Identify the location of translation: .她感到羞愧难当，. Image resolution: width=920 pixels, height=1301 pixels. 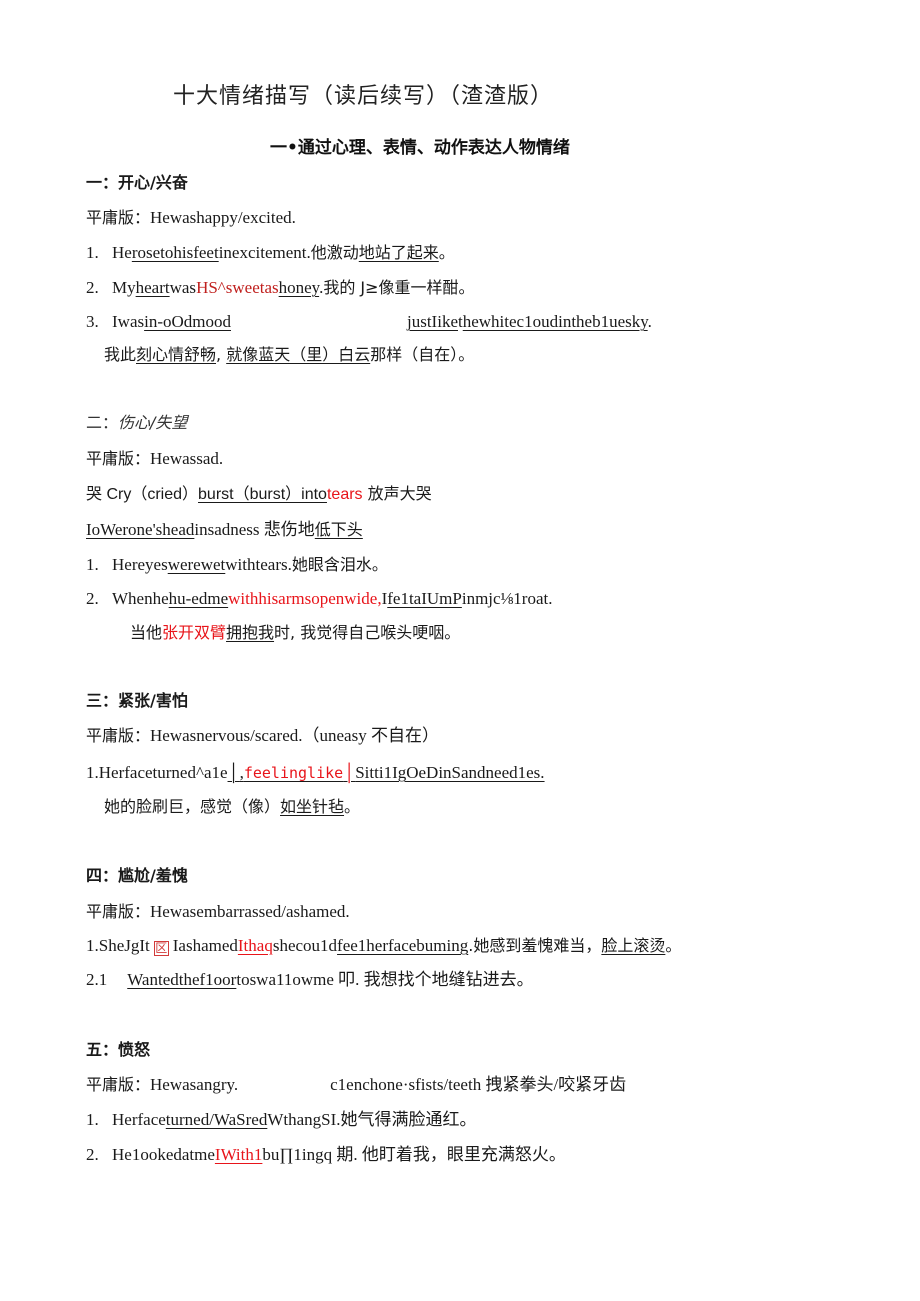
(535, 945).